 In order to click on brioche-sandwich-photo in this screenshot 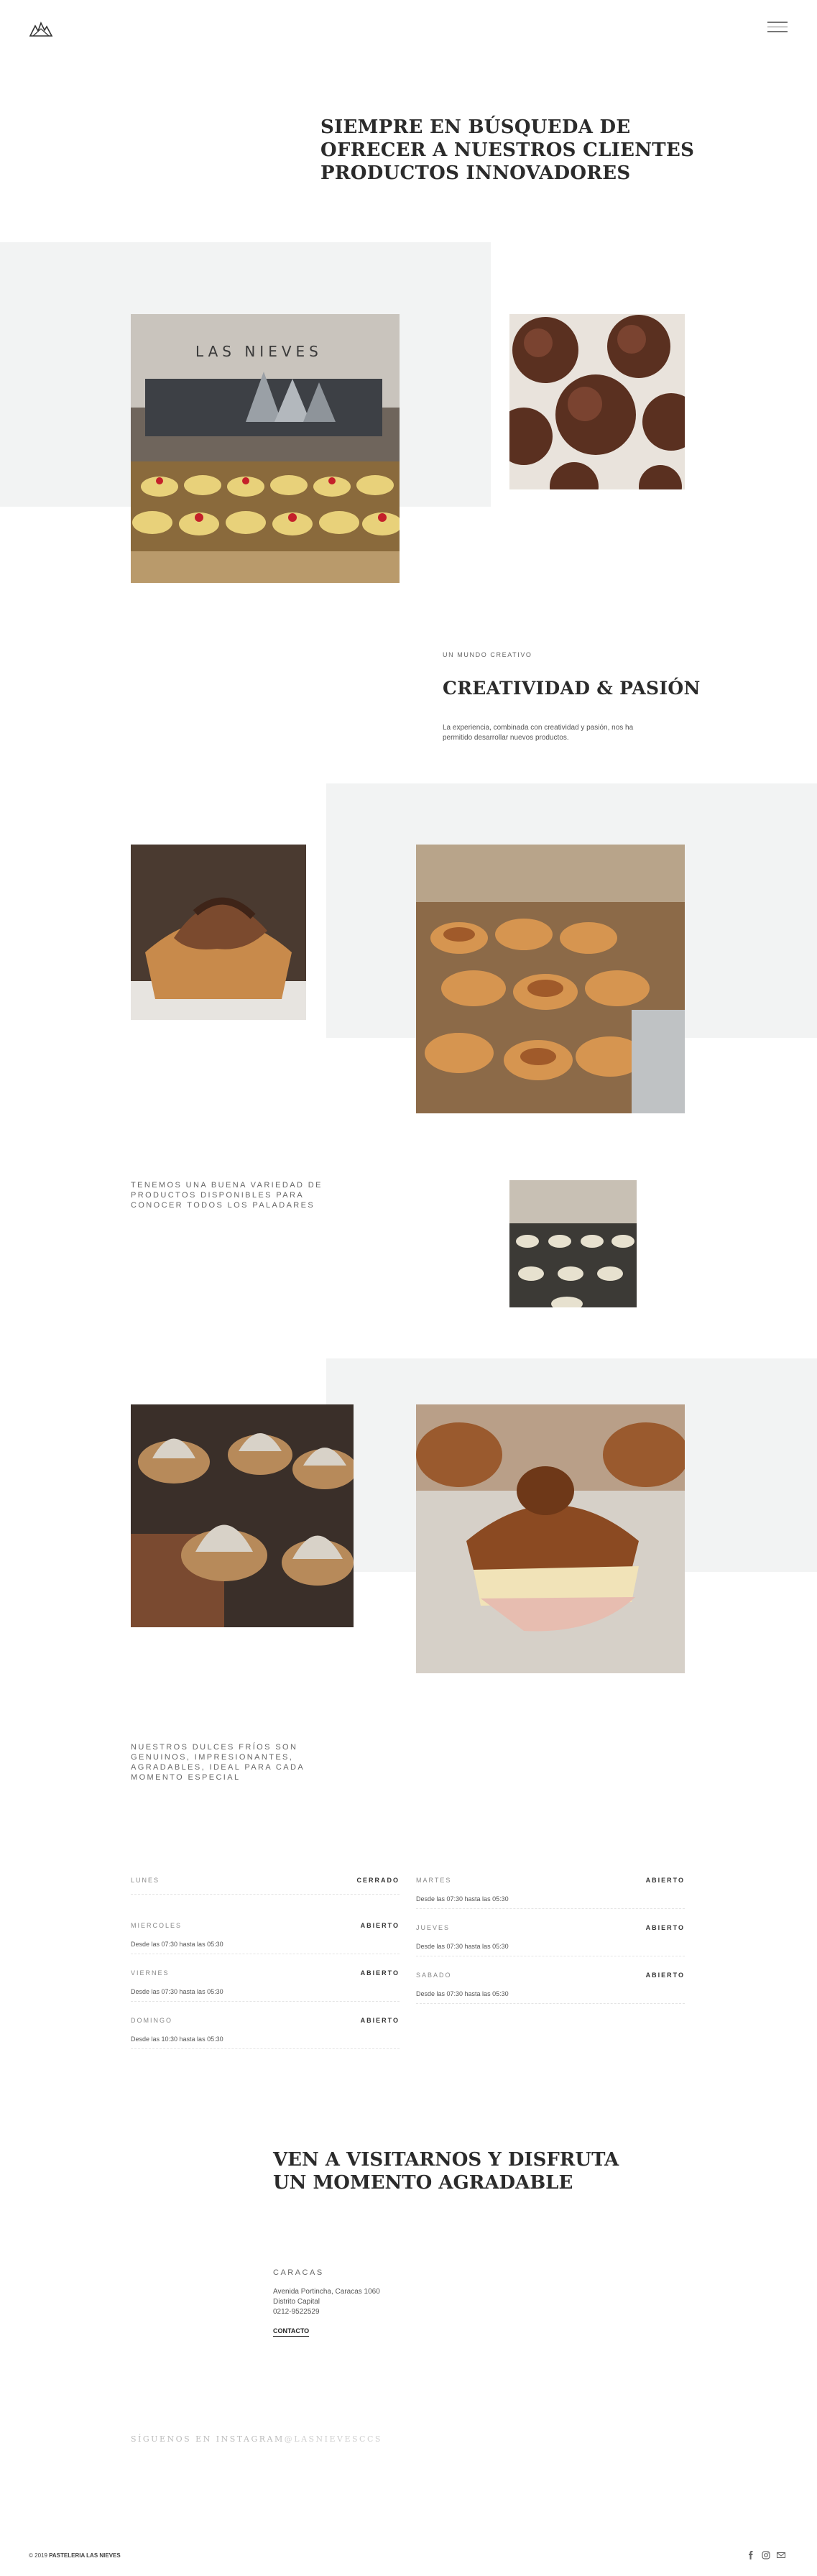, I will do `click(550, 1538)`.